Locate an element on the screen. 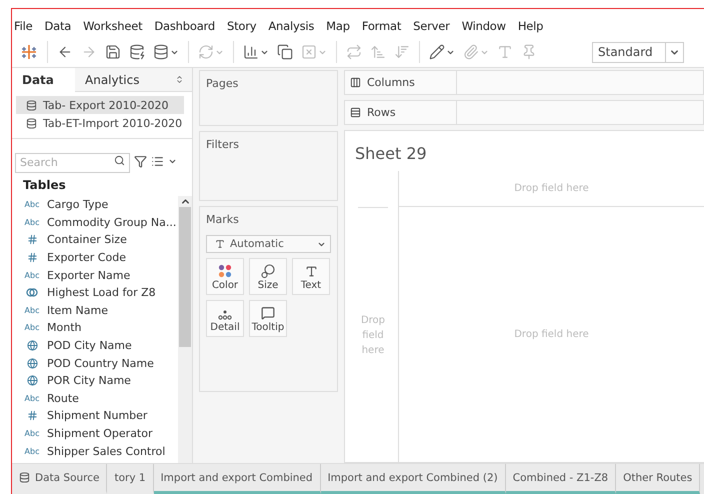 This screenshot has width=704, height=494. field-name: Exporter Name is located at coordinates (88, 275).